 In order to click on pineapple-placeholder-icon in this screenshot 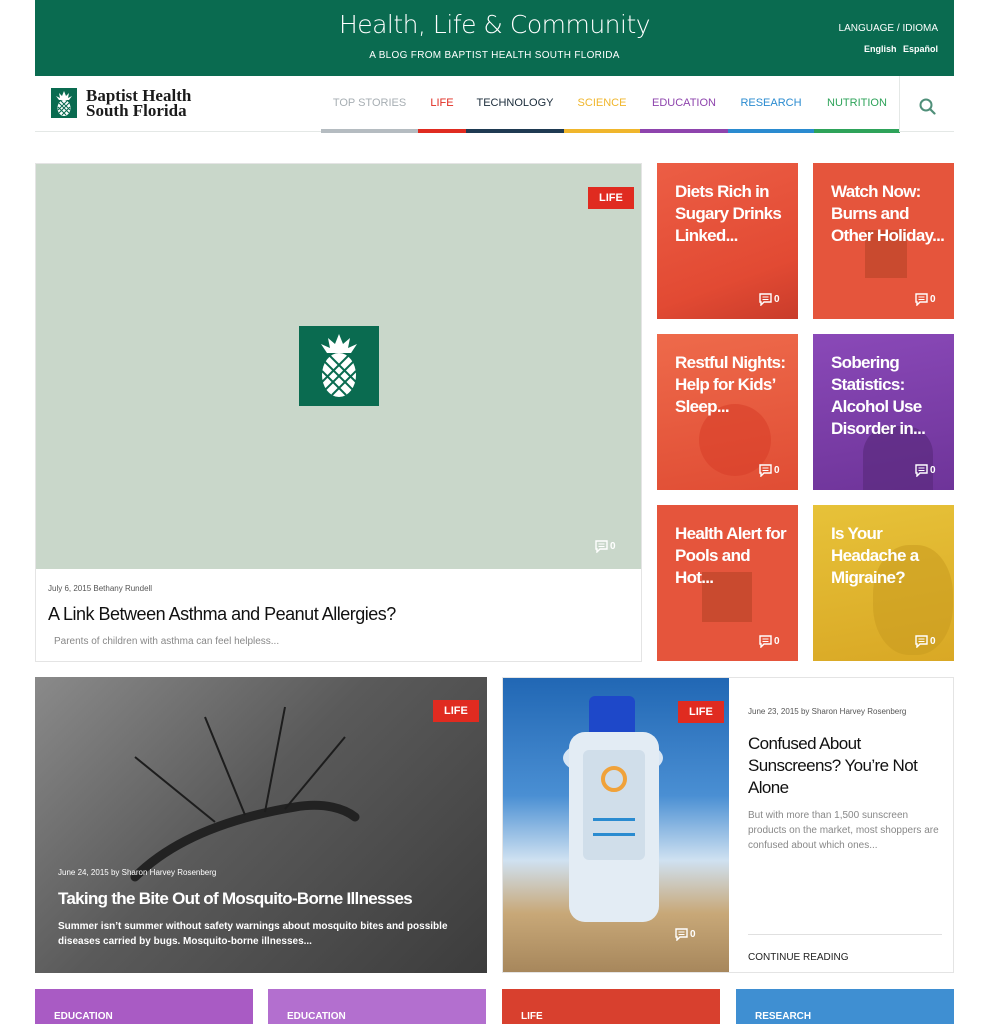, I will do `click(339, 366)`.